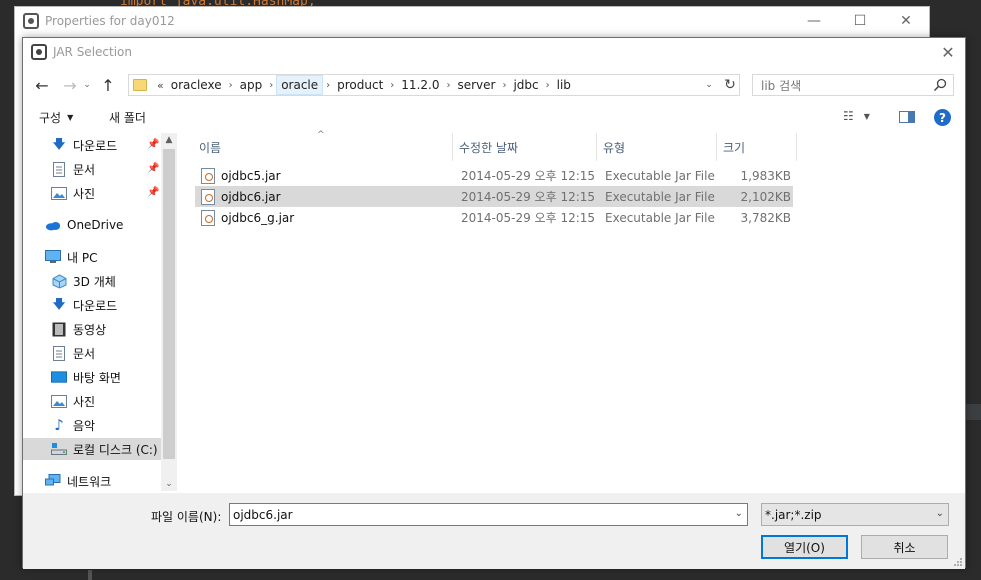 The height and width of the screenshot is (580, 981). Describe the element at coordinates (196, 85) in the screenshot. I see `breadcrumb-oraclexe: oraclexe` at that location.